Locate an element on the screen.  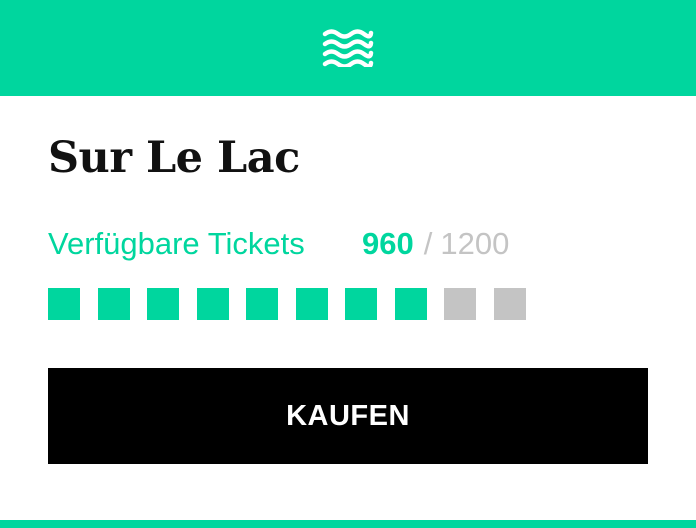
tickets-available-count: 960 is located at coordinates (388, 243).